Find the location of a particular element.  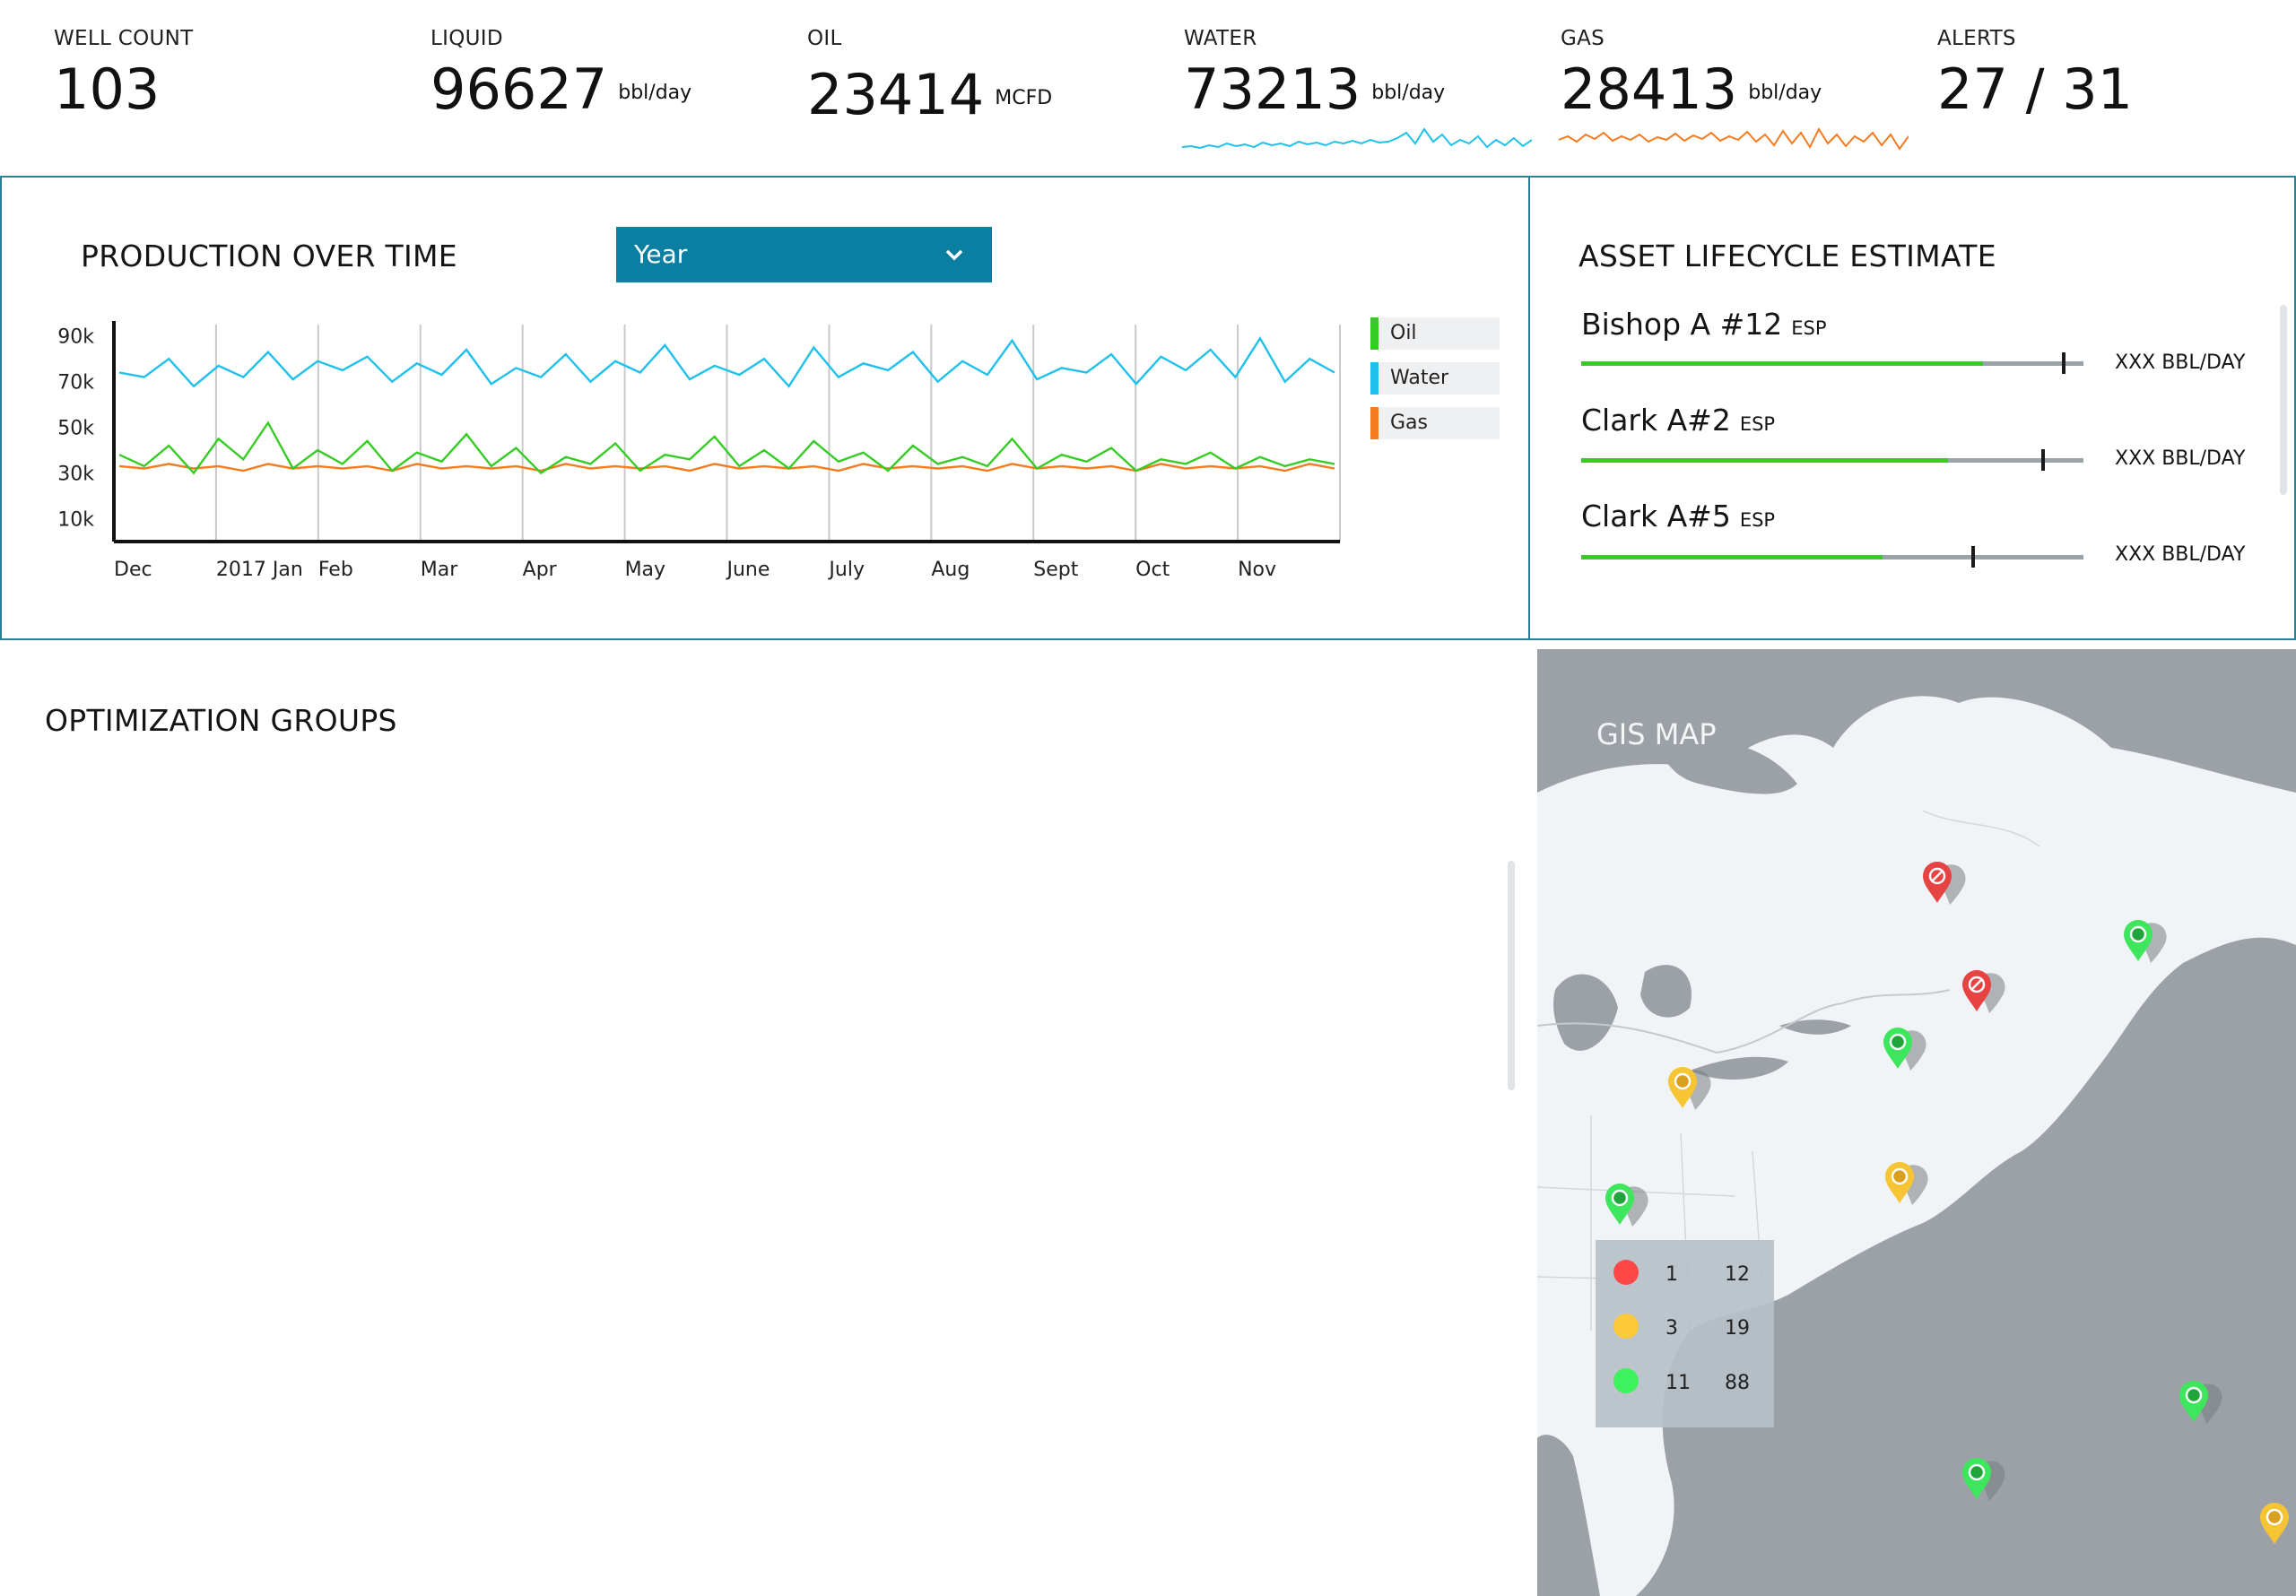

kpi-label: WATER is located at coordinates (1220, 39).